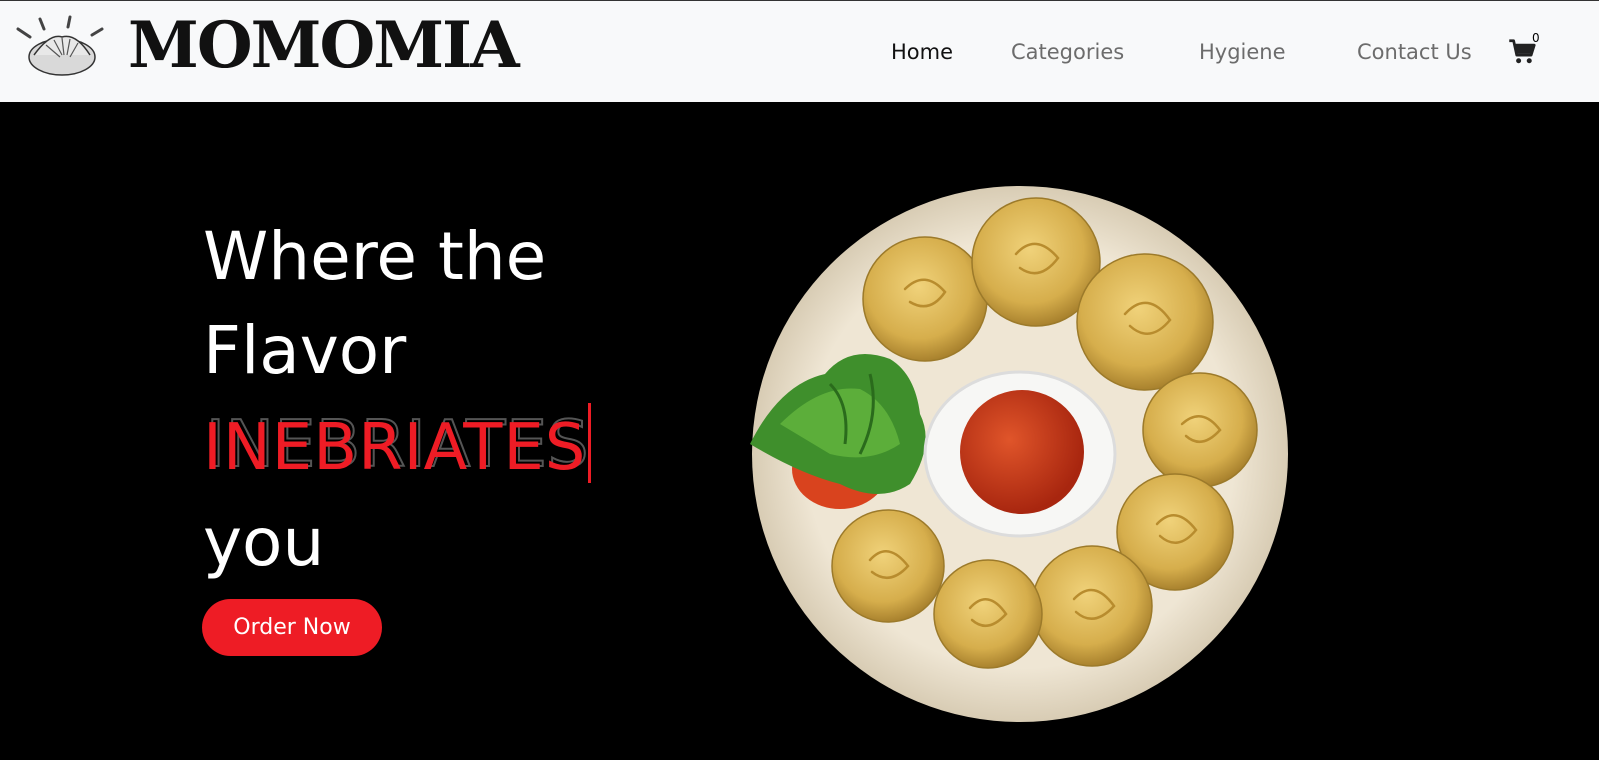 The height and width of the screenshot is (760, 1599). What do you see at coordinates (922, 52) in the screenshot?
I see `nav-link-home: Home` at bounding box center [922, 52].